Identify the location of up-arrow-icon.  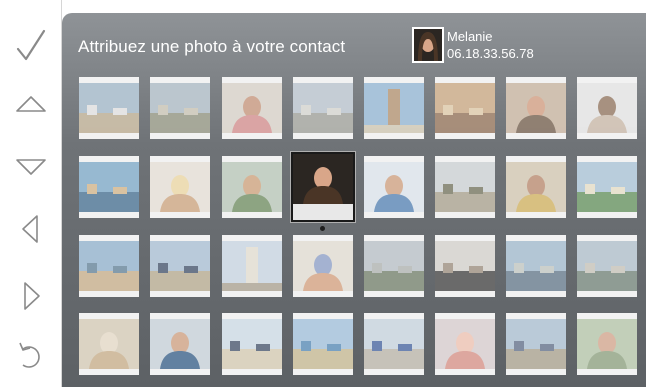
(31, 104).